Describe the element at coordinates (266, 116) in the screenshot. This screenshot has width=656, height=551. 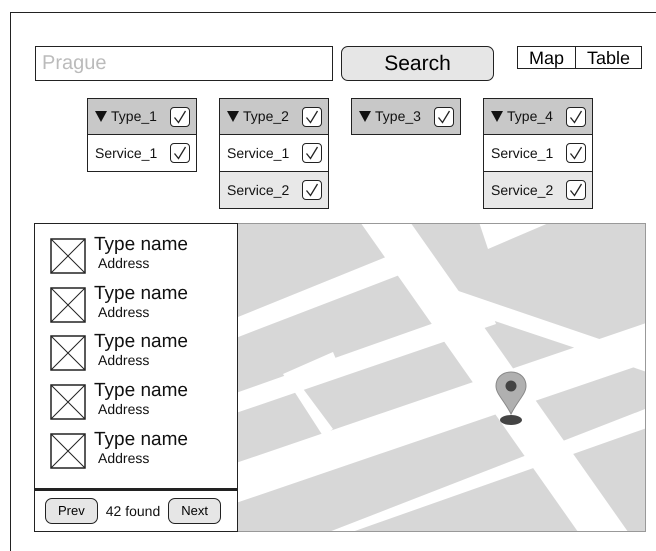
I see `filter-type-label: Type_2` at that location.